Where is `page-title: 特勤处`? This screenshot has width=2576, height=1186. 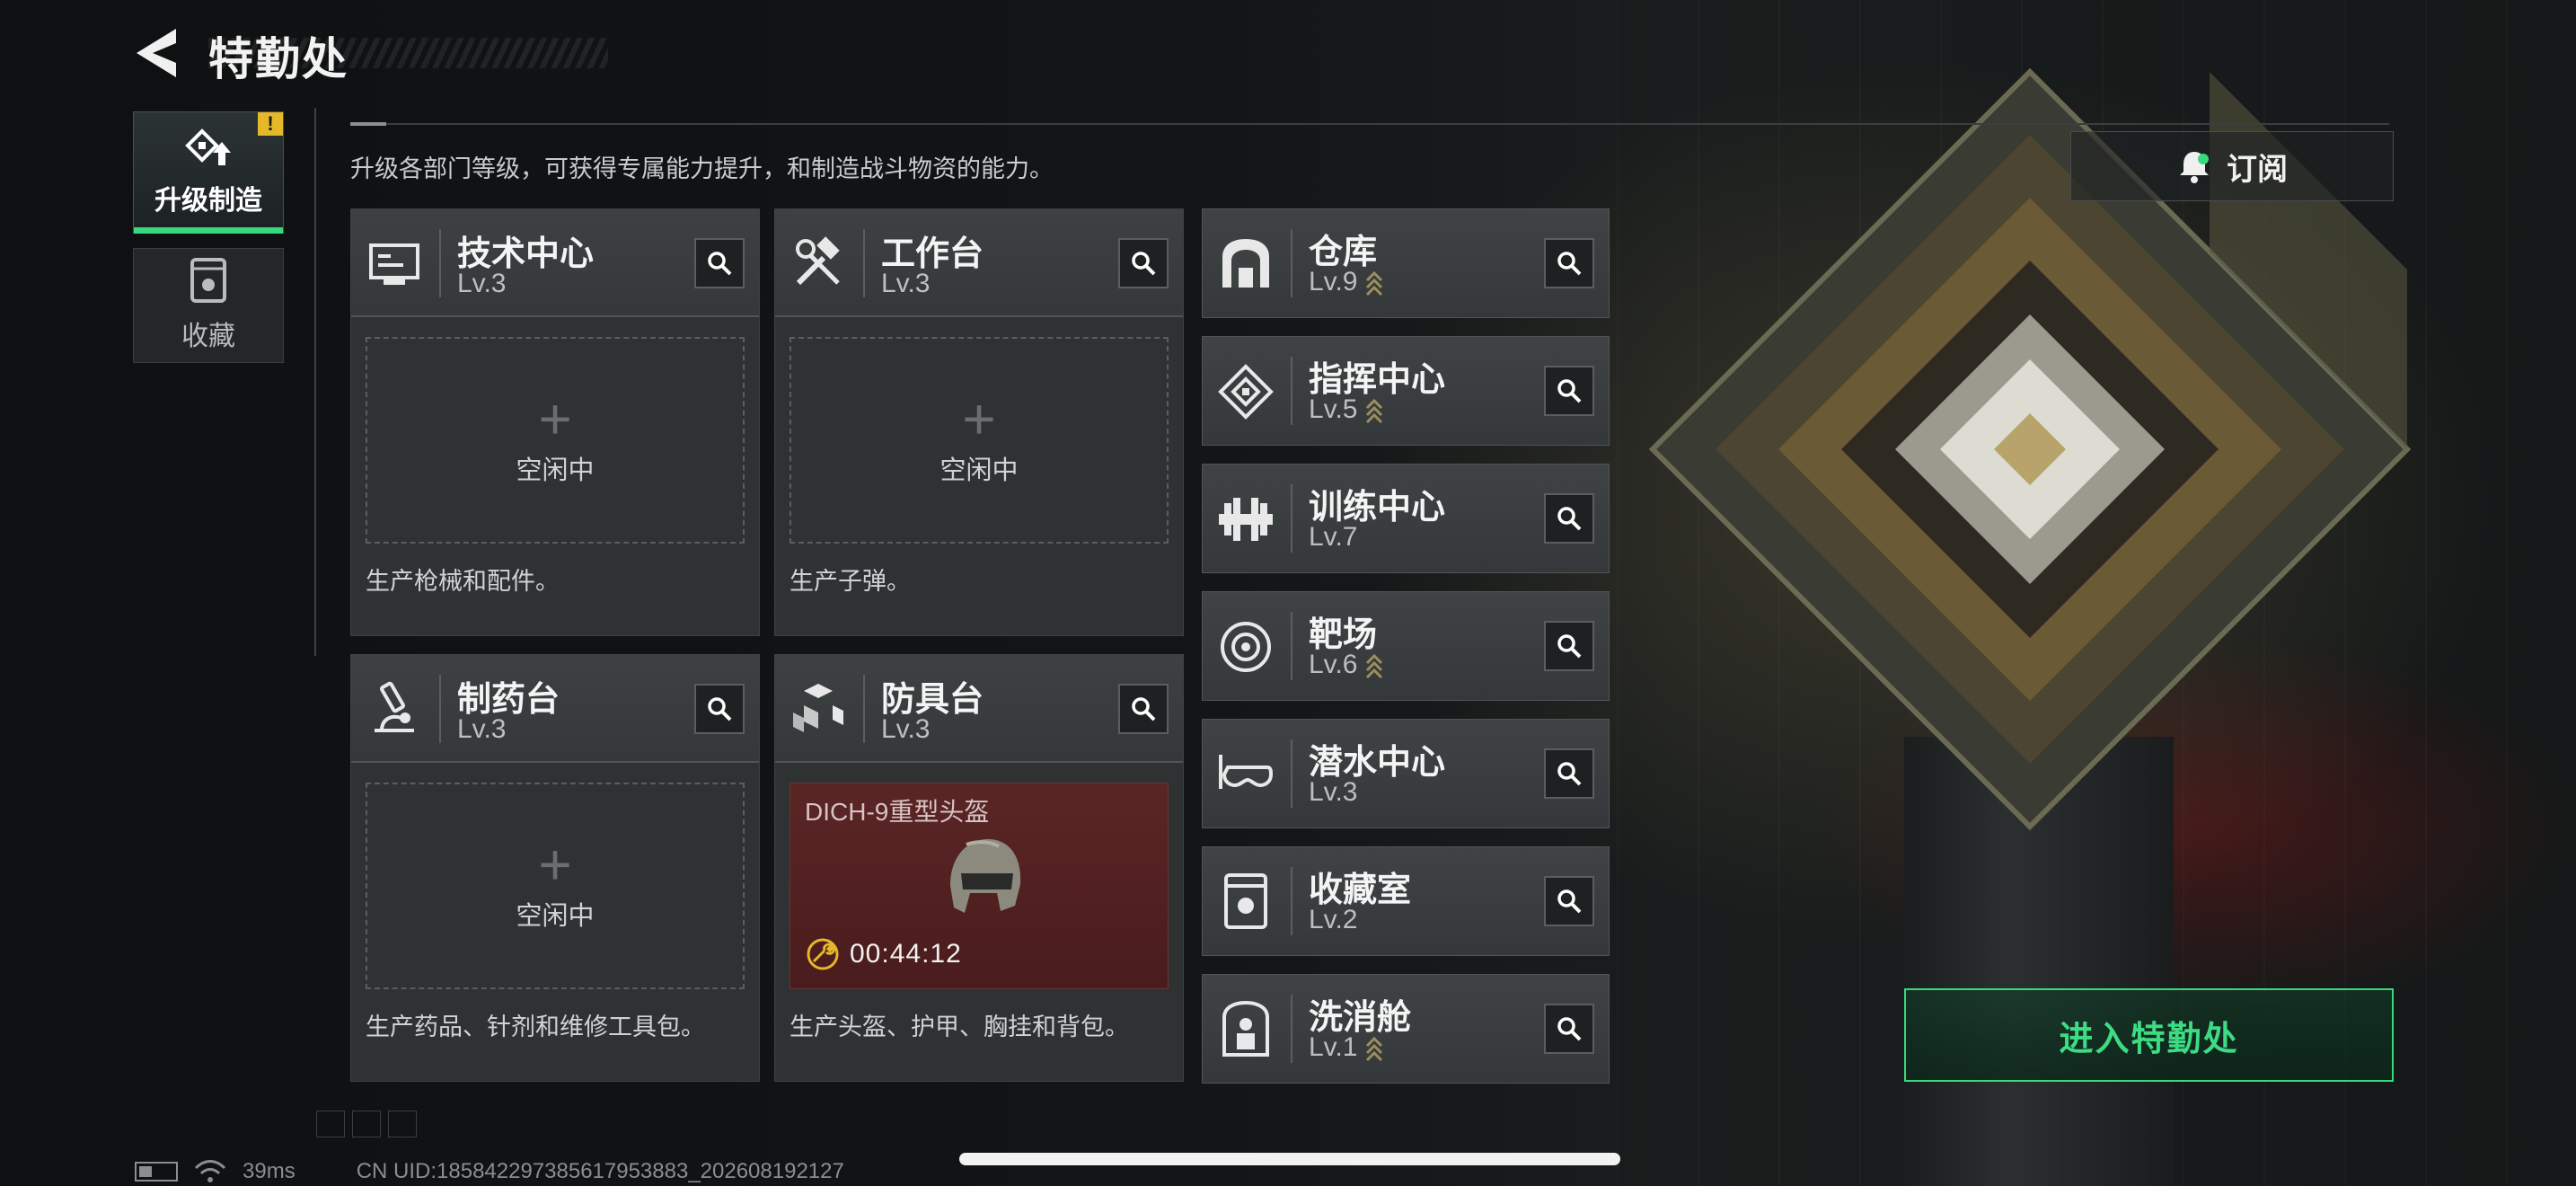
page-title: 特勤处 is located at coordinates (278, 59).